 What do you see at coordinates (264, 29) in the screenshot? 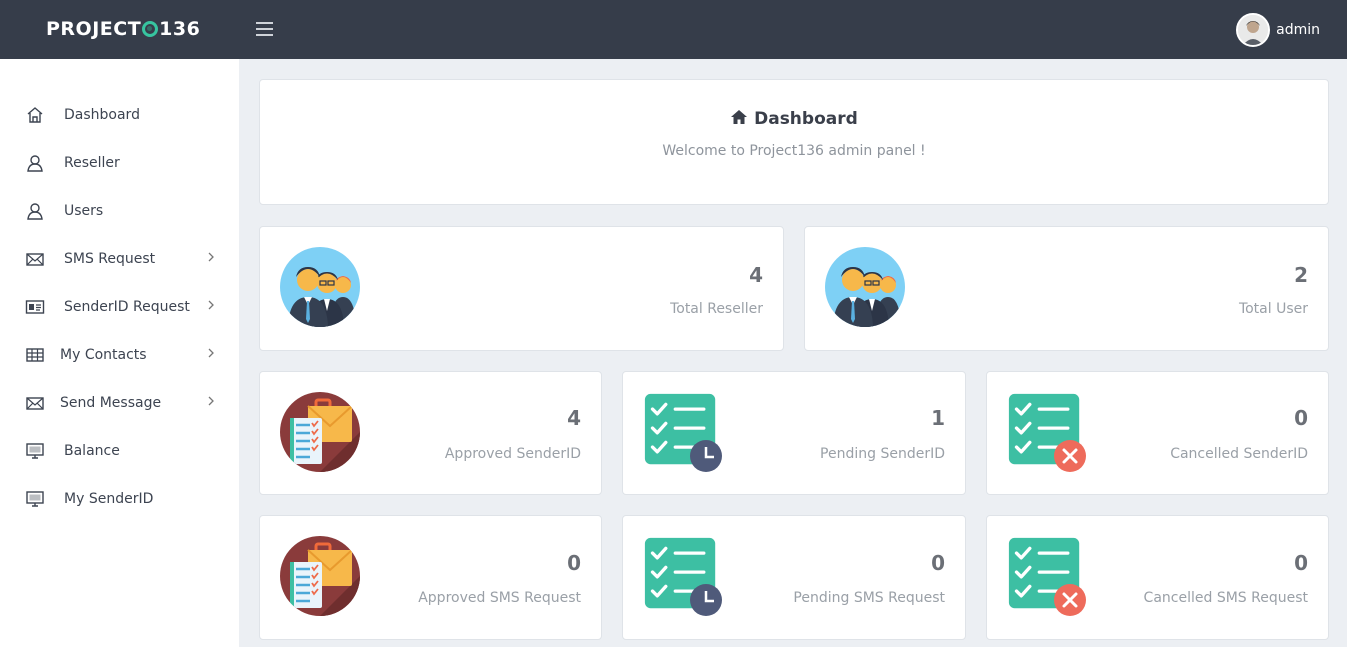
I see `menu-toggle-icon` at bounding box center [264, 29].